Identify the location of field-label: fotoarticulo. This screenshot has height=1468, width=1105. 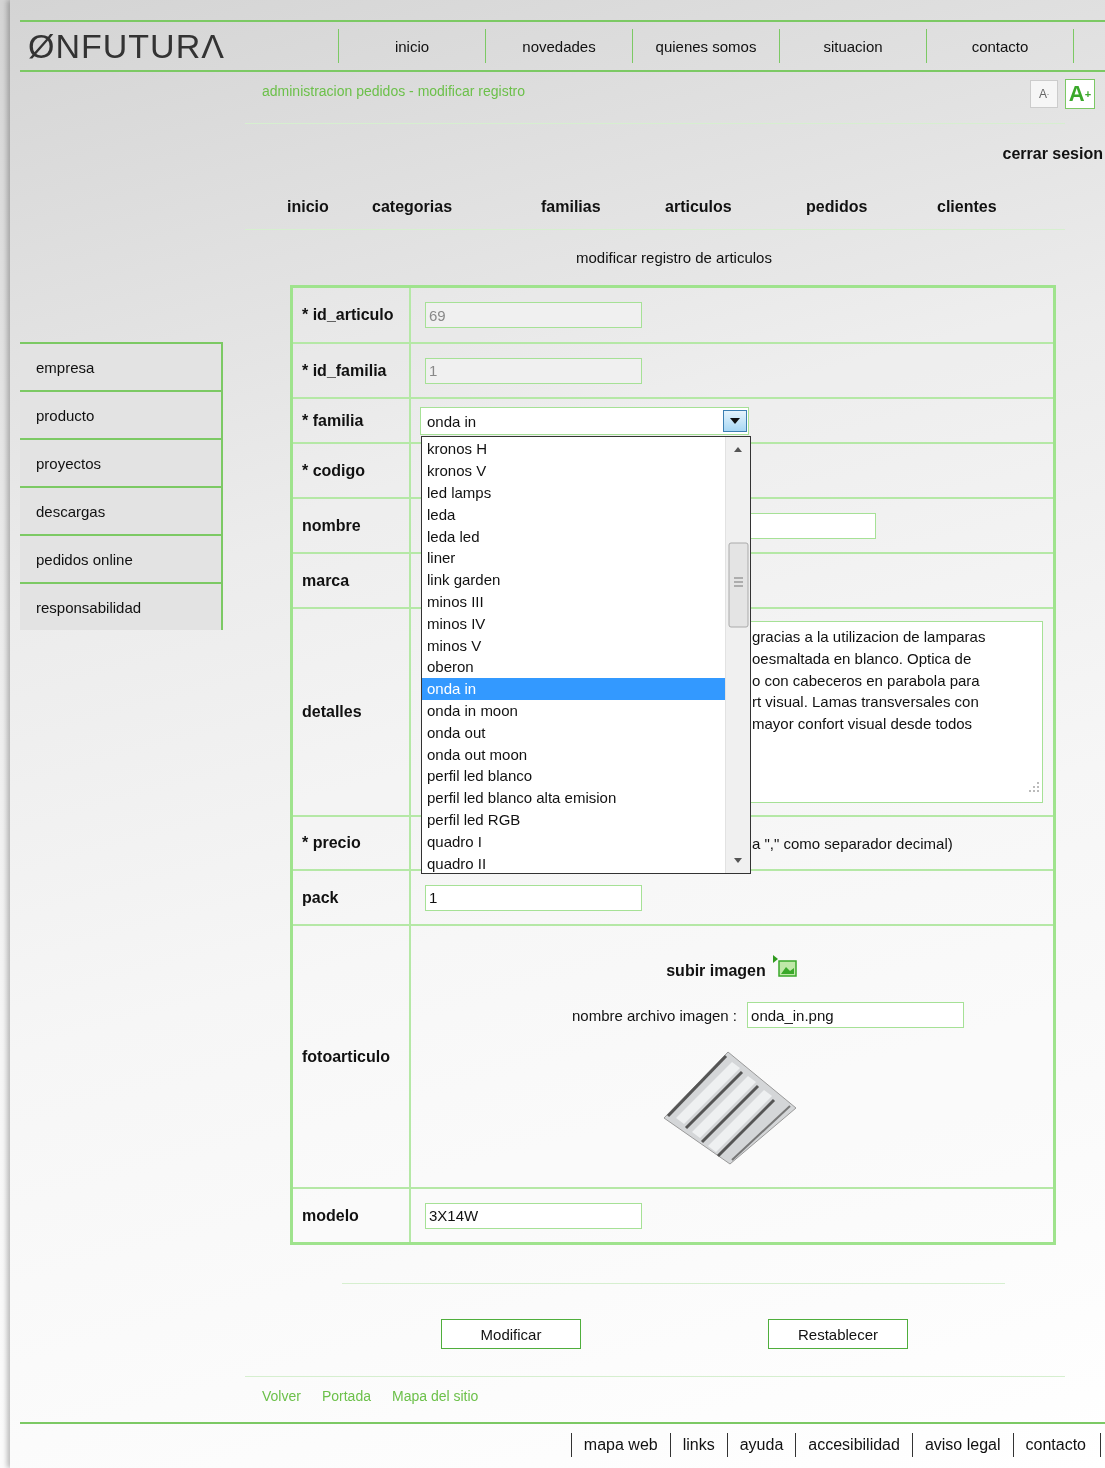
(352, 1056).